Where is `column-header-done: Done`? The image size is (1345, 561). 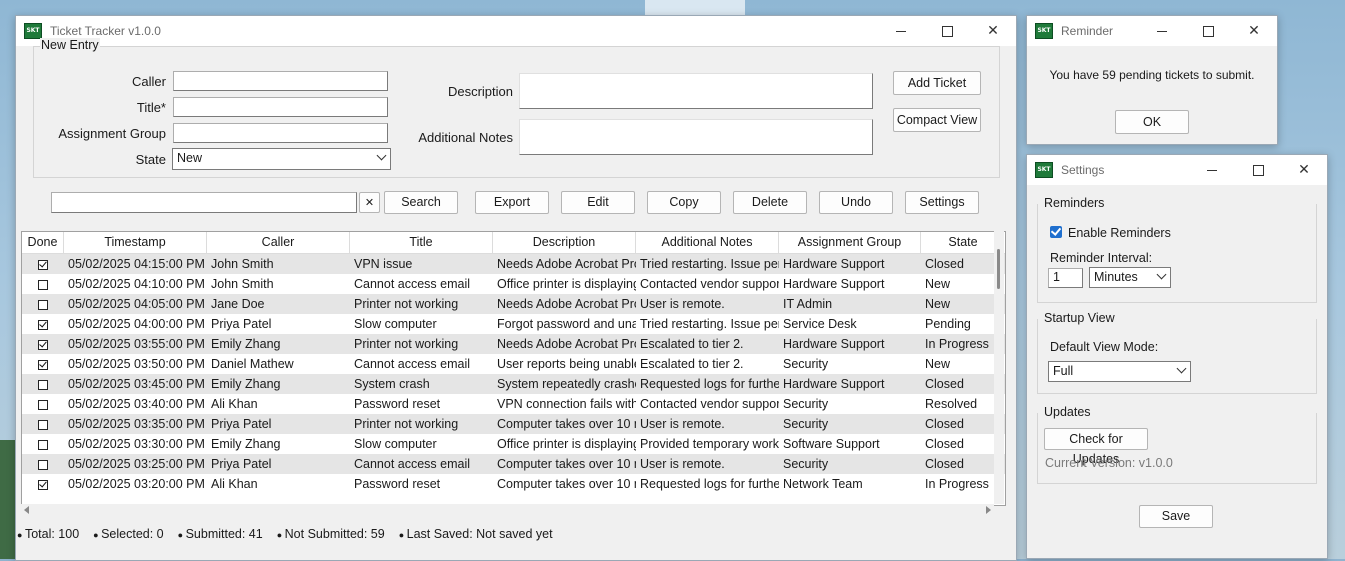 column-header-done: Done is located at coordinates (43, 242).